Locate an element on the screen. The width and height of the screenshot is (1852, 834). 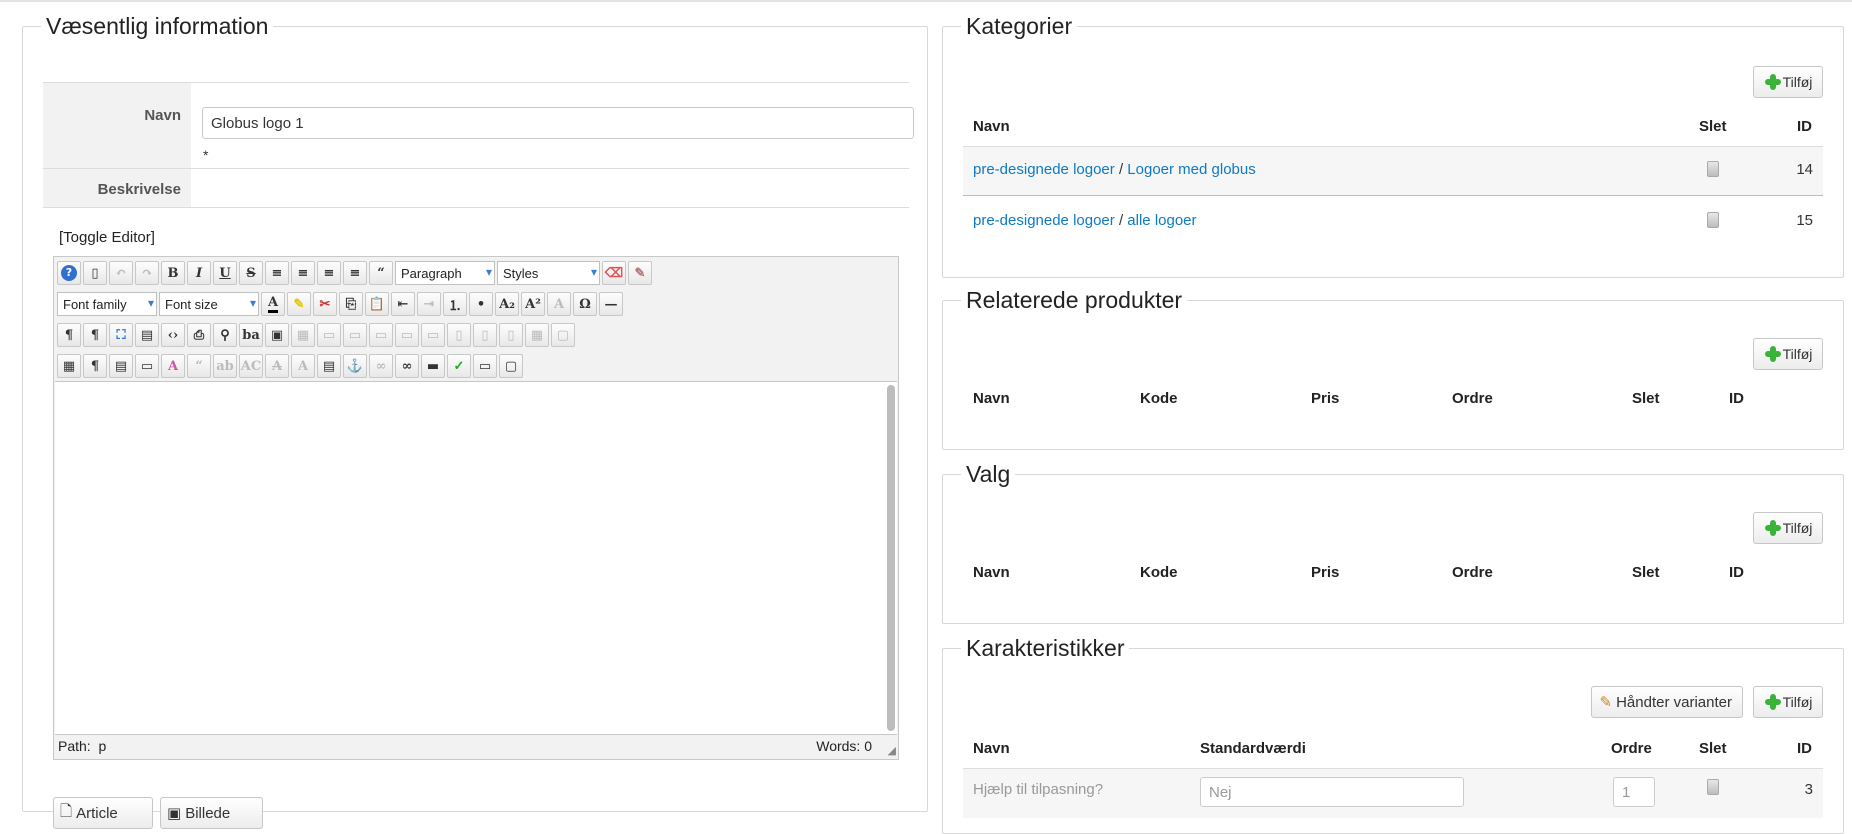
row-after-icon: ▭ is located at coordinates (407, 335).